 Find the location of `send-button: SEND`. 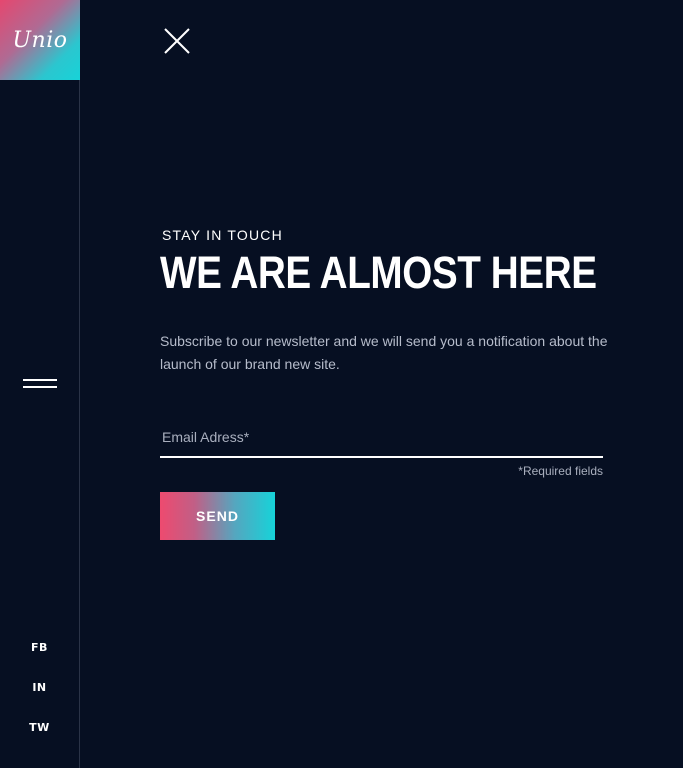

send-button: SEND is located at coordinates (217, 516).